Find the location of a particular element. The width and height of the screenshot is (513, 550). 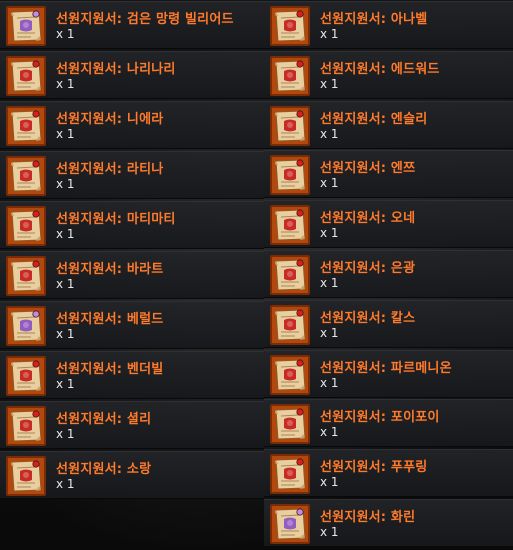

item-name: 선원지원서: 푸푸링 is located at coordinates (374, 468).